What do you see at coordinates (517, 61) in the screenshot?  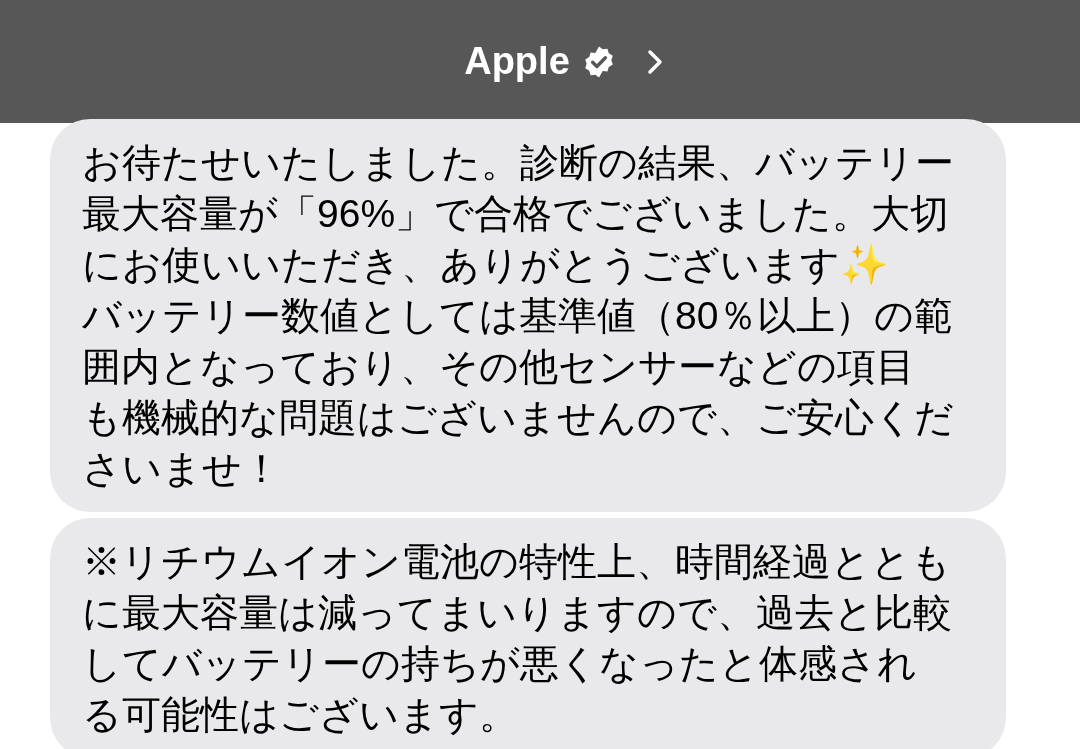 I see `contact-name: Apple` at bounding box center [517, 61].